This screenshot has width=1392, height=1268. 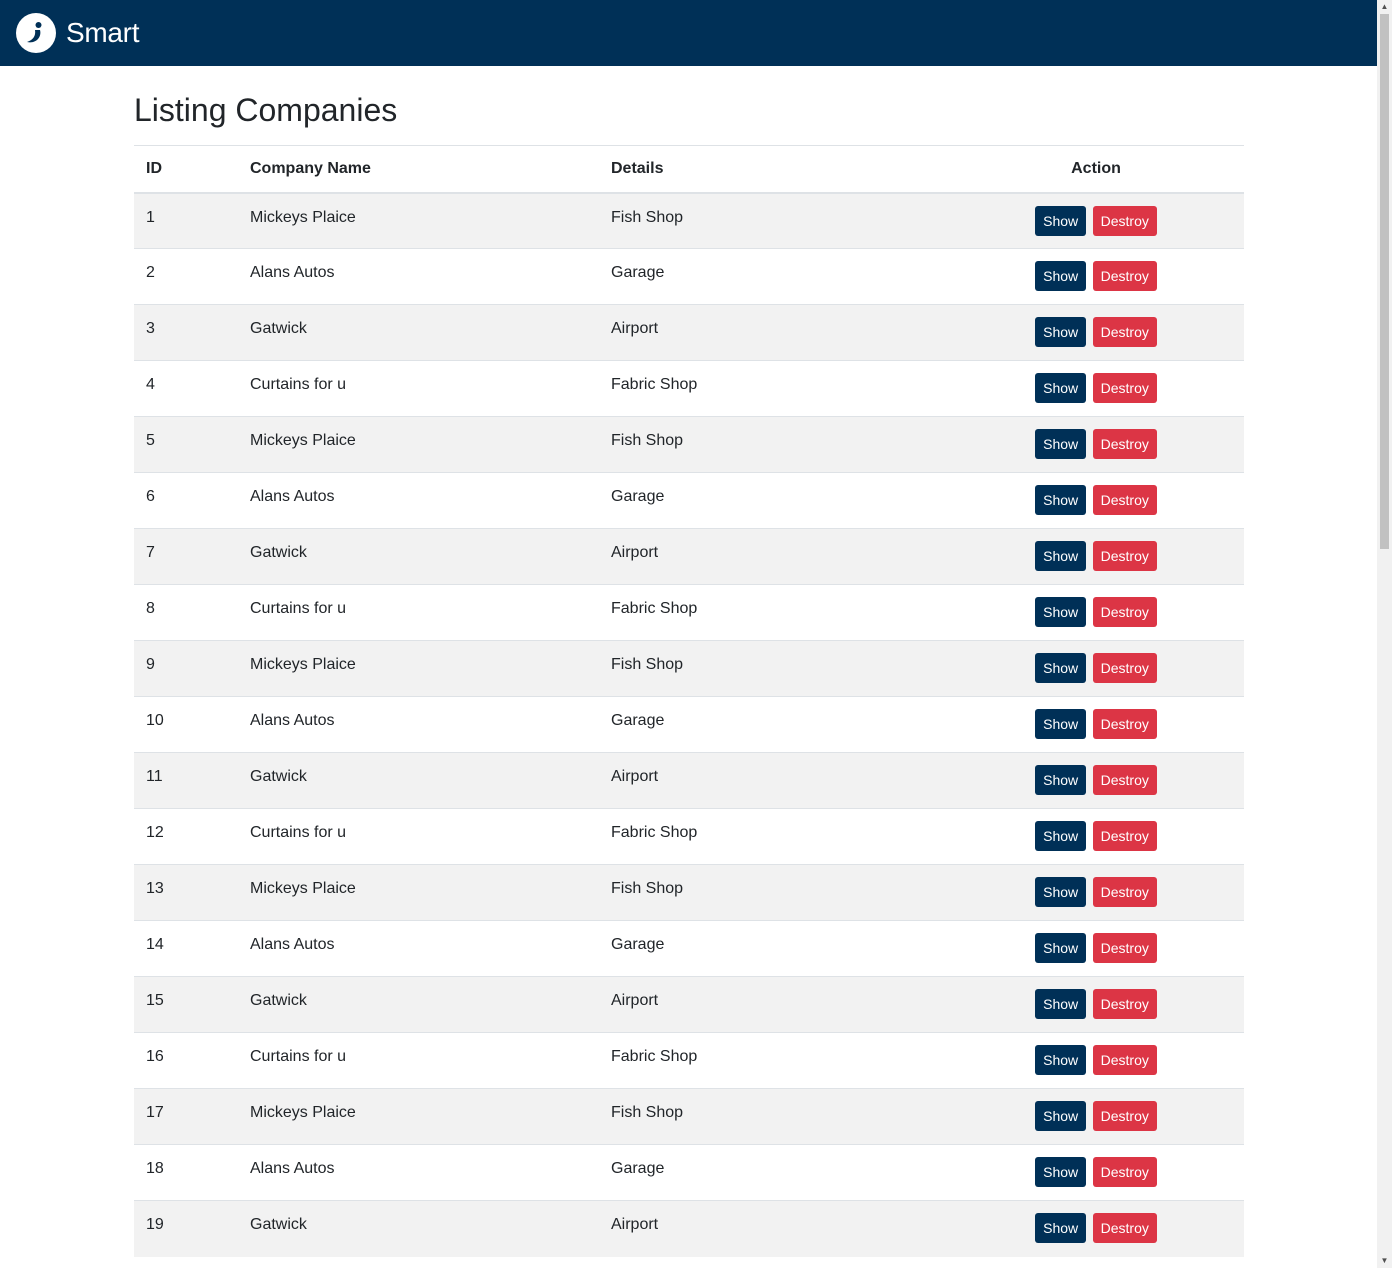 I want to click on scroll-up-arrow-icon: ▲, so click(x=1384, y=7).